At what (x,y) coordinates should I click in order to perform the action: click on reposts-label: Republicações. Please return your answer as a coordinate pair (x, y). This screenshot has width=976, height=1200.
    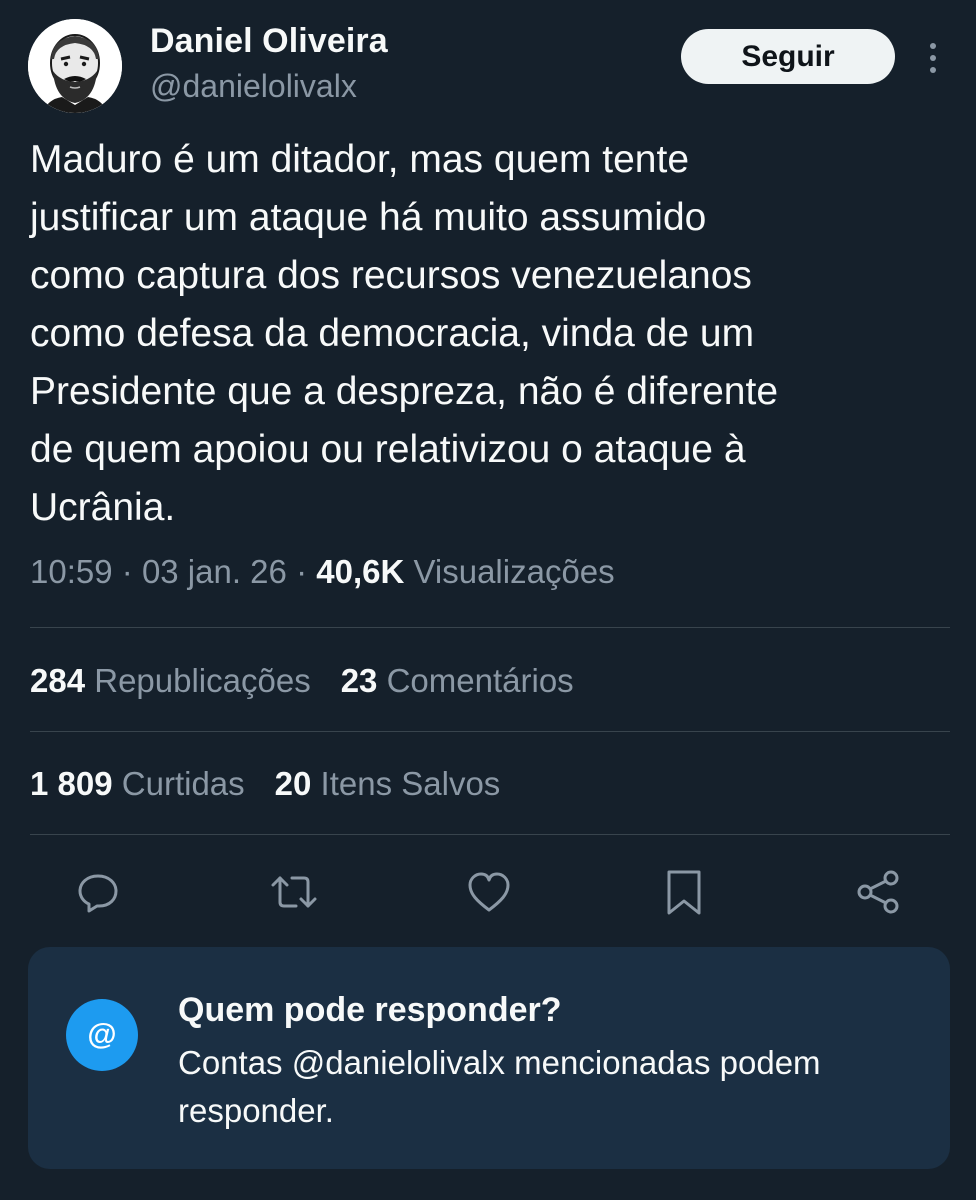
    Looking at the image, I should click on (202, 680).